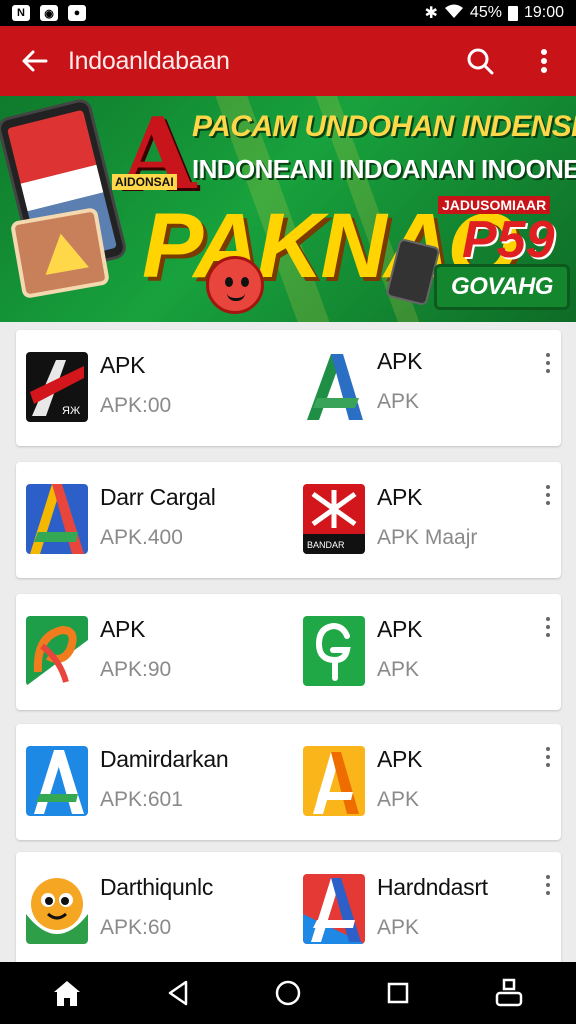  I want to click on status-bar: N ◉ ● ✱ 45% 19:00, so click(288, 13).